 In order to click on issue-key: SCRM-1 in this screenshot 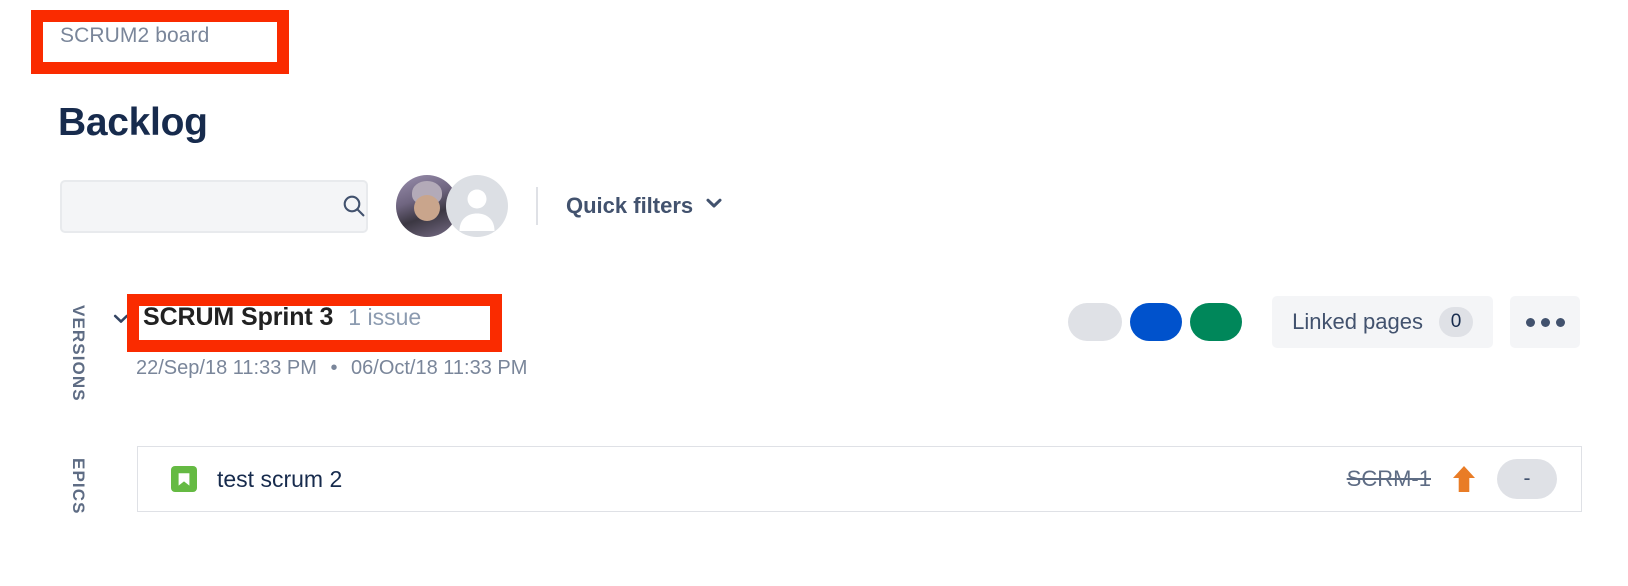, I will do `click(1389, 479)`.